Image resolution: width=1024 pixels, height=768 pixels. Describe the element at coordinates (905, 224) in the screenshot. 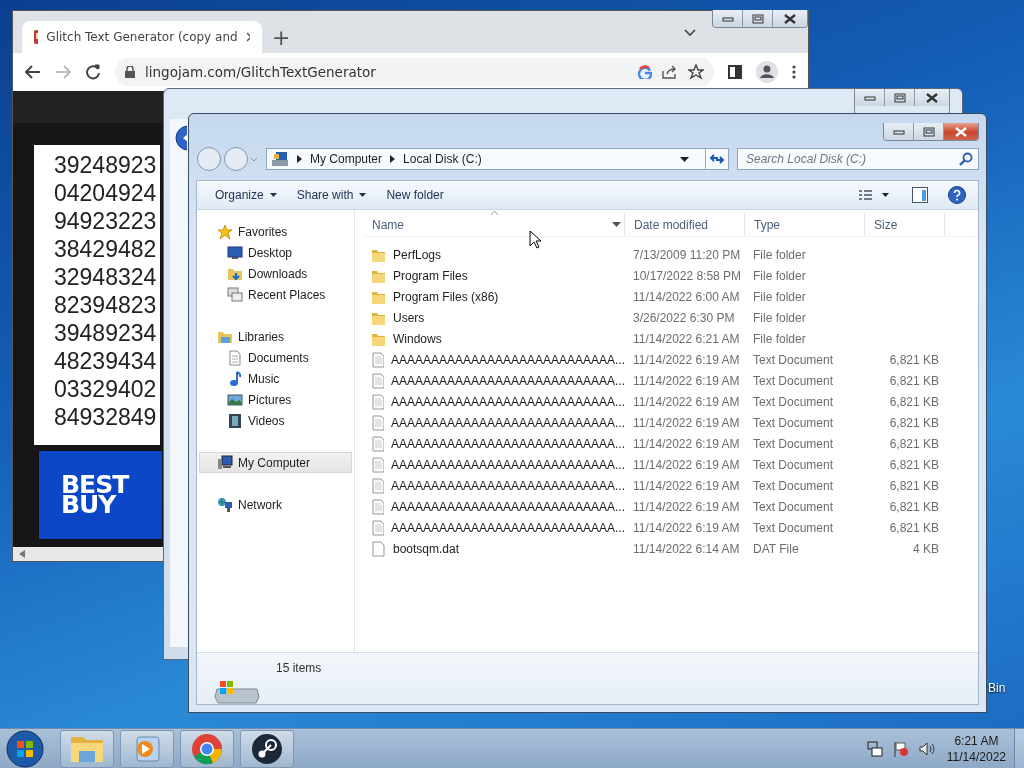

I see `column-header: Size` at that location.